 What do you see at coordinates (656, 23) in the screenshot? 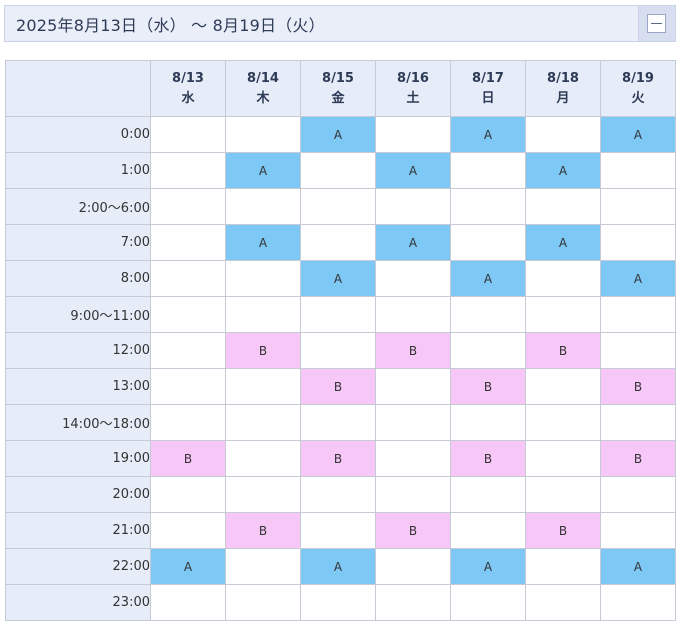
I see `collapse-button` at bounding box center [656, 23].